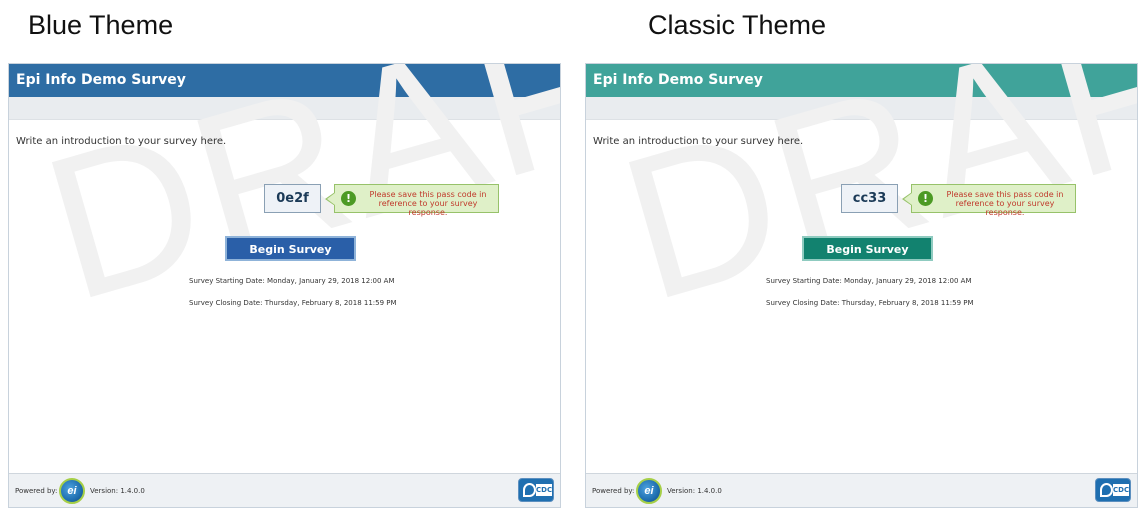  I want to click on pass-code-box: 0e2f, so click(292, 198).